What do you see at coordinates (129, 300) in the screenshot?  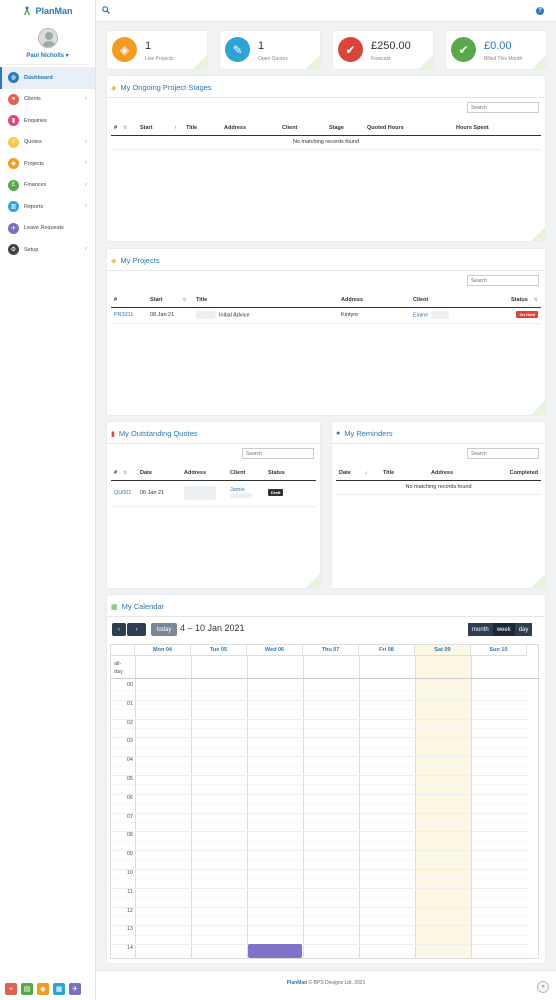 I see `col-header-number: #` at bounding box center [129, 300].